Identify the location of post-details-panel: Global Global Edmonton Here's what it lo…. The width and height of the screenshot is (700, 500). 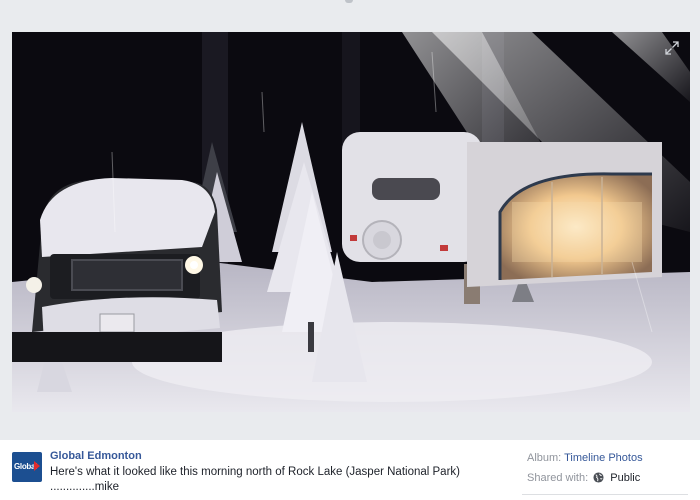
(350, 470).